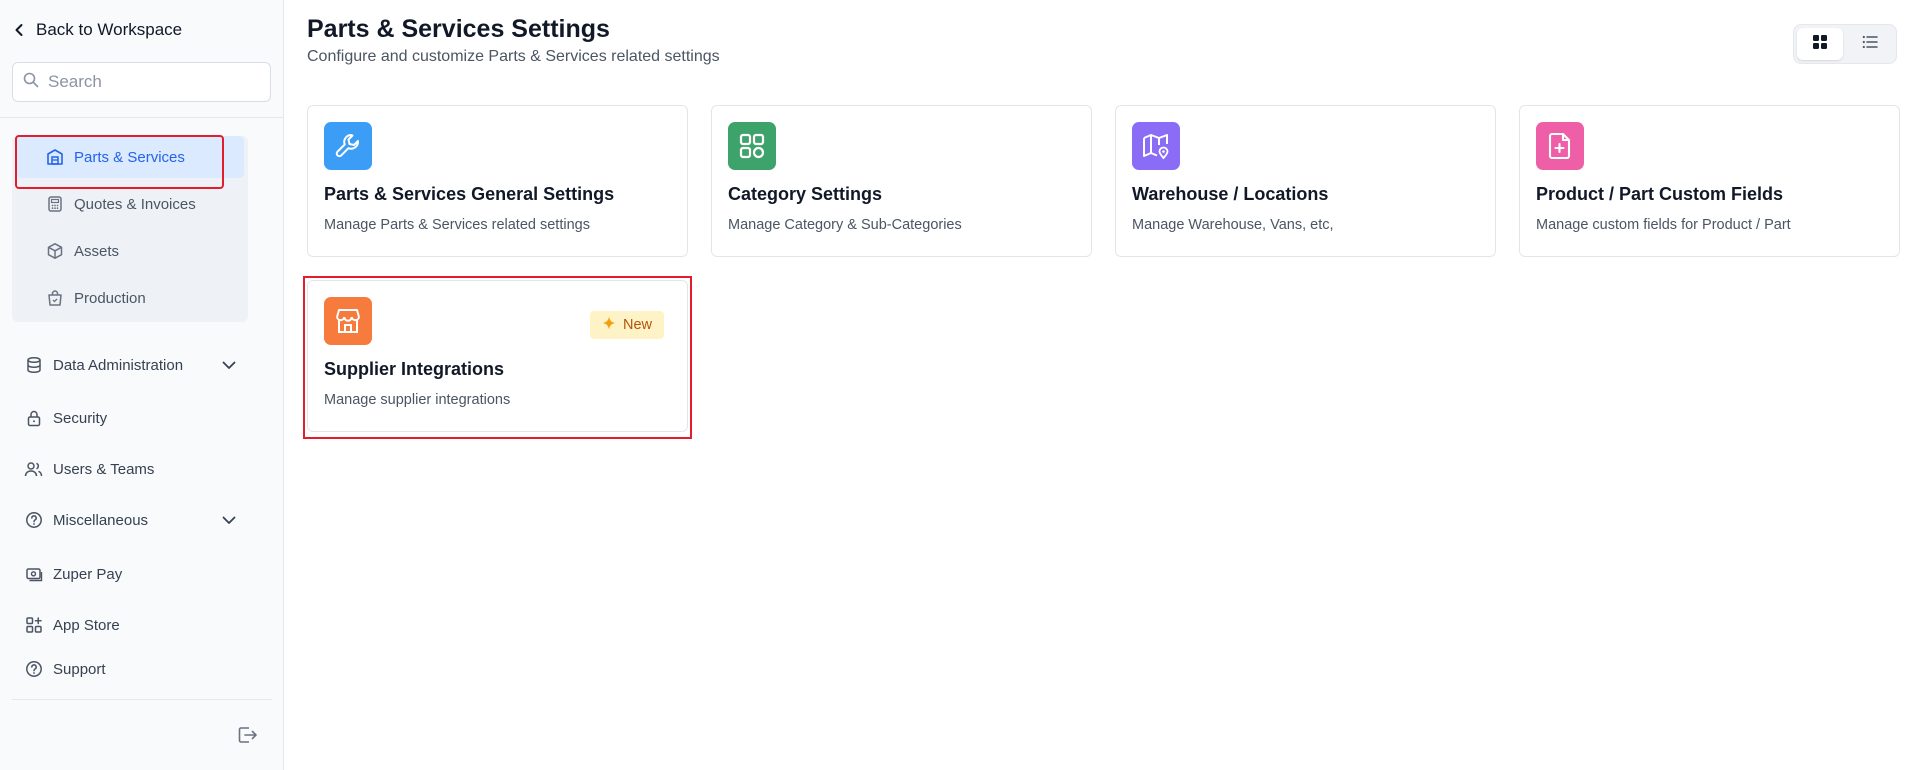 This screenshot has height=770, width=1918. Describe the element at coordinates (55, 298) in the screenshot. I see `shopping-bag-icon` at that location.